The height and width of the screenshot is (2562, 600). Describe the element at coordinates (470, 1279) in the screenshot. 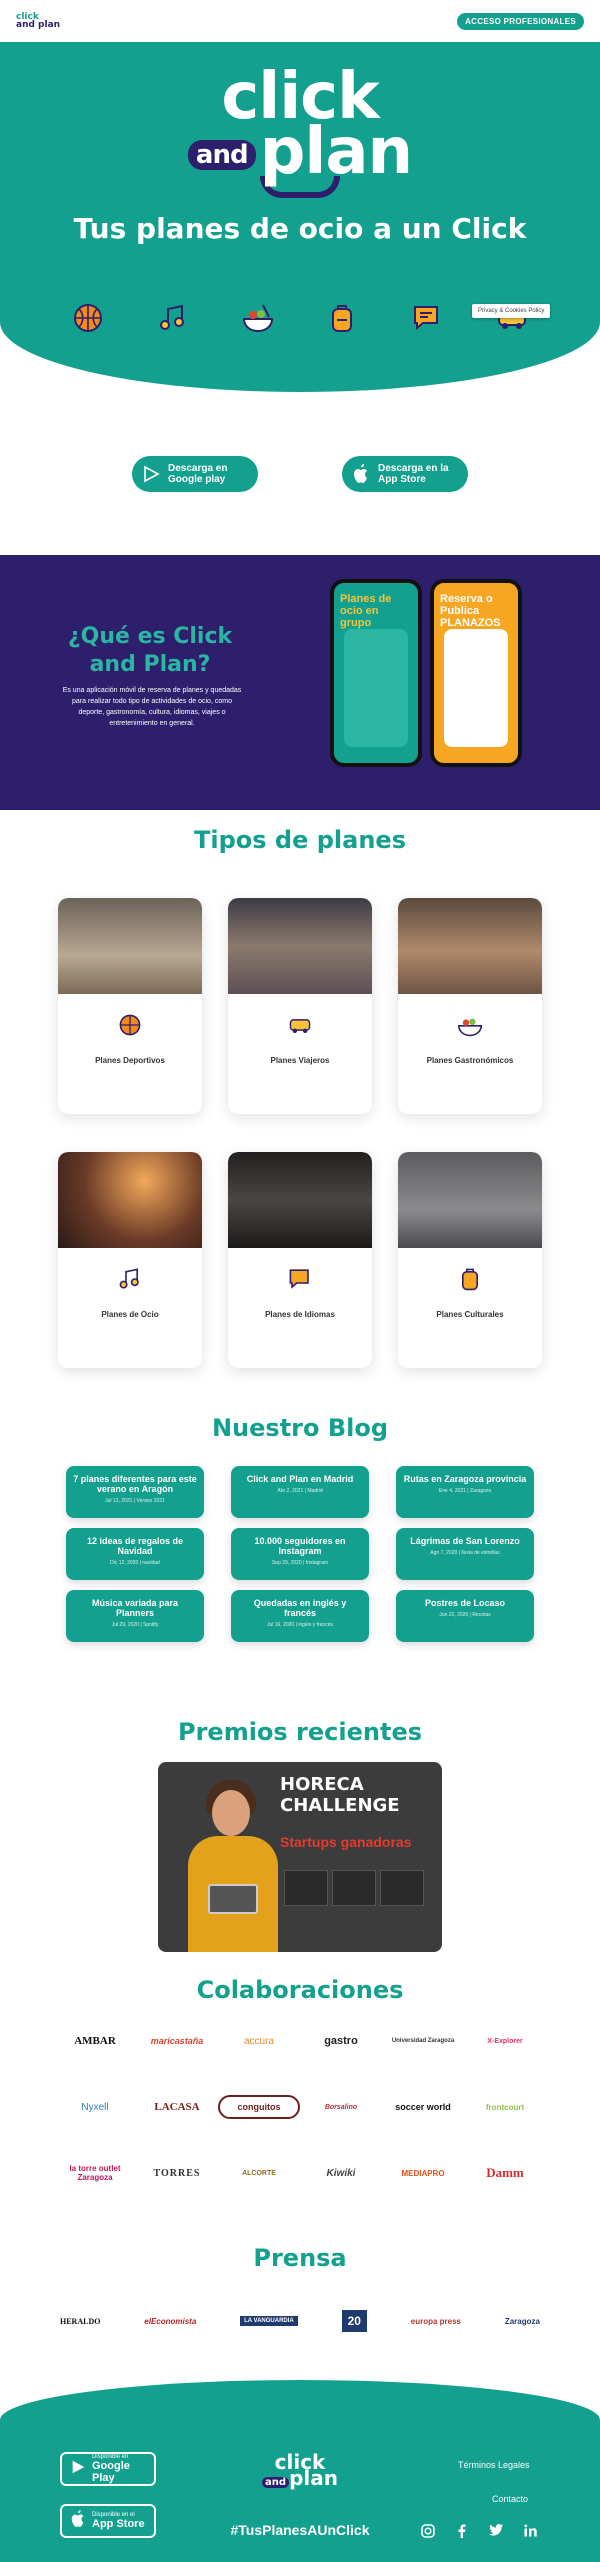

I see `backpack-icon` at that location.